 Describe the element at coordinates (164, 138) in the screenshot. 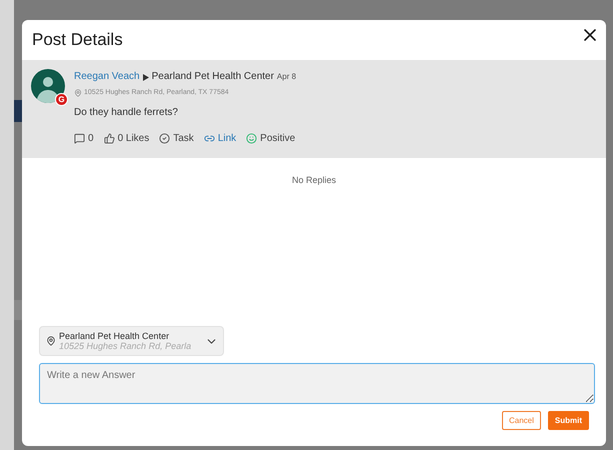

I see `task-icon` at that location.